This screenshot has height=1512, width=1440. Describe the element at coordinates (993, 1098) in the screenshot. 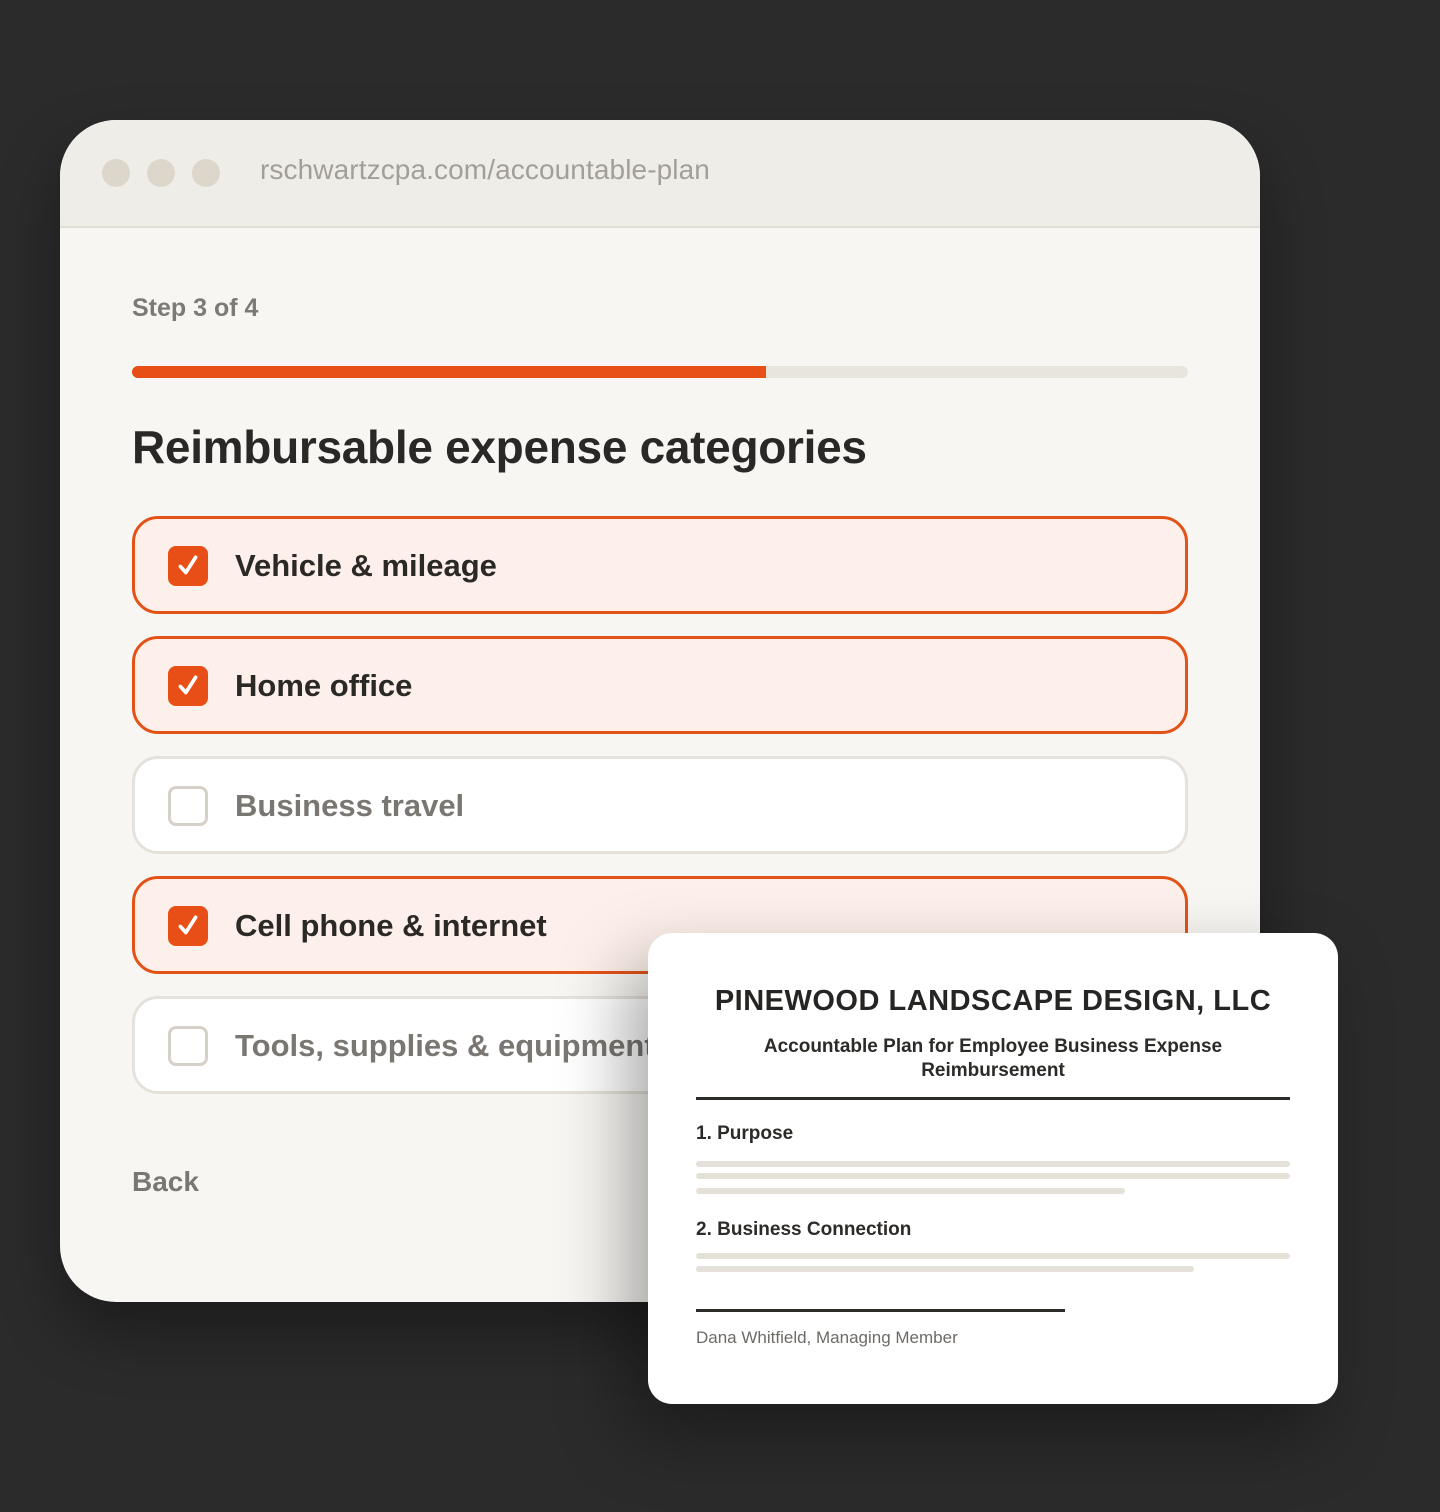

I see `document-title-divider` at that location.